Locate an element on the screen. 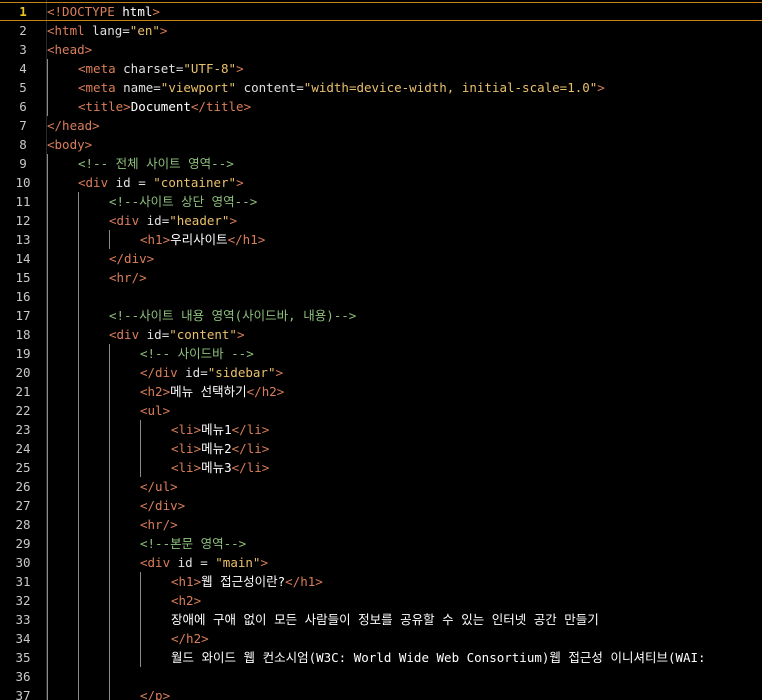 The height and width of the screenshot is (700, 762). code-text: <hr/> is located at coordinates (128, 277).